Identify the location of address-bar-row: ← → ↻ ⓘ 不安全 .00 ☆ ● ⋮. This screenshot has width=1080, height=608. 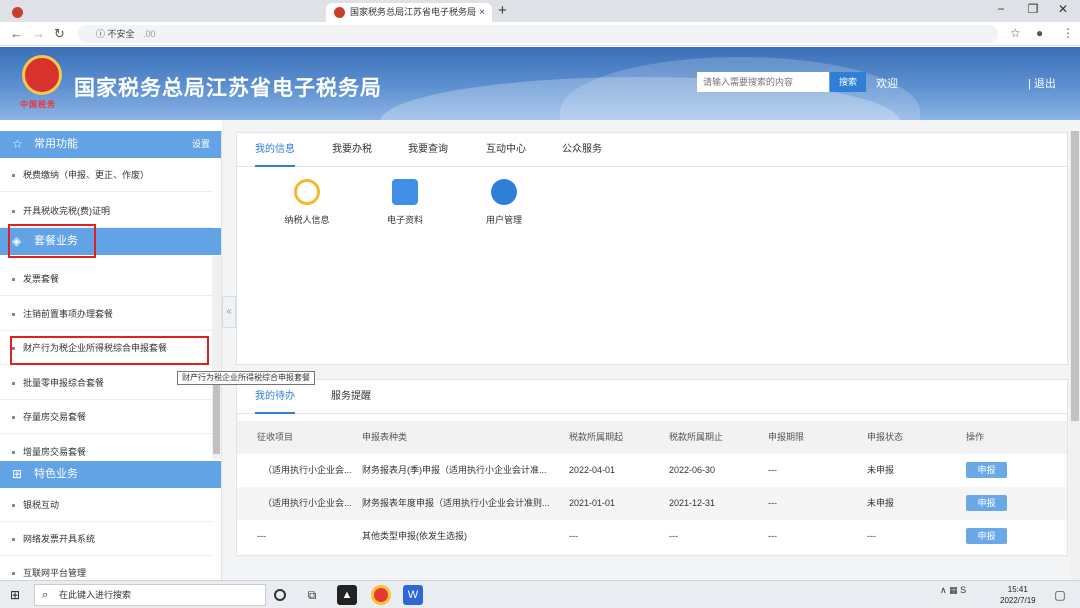
(540, 34).